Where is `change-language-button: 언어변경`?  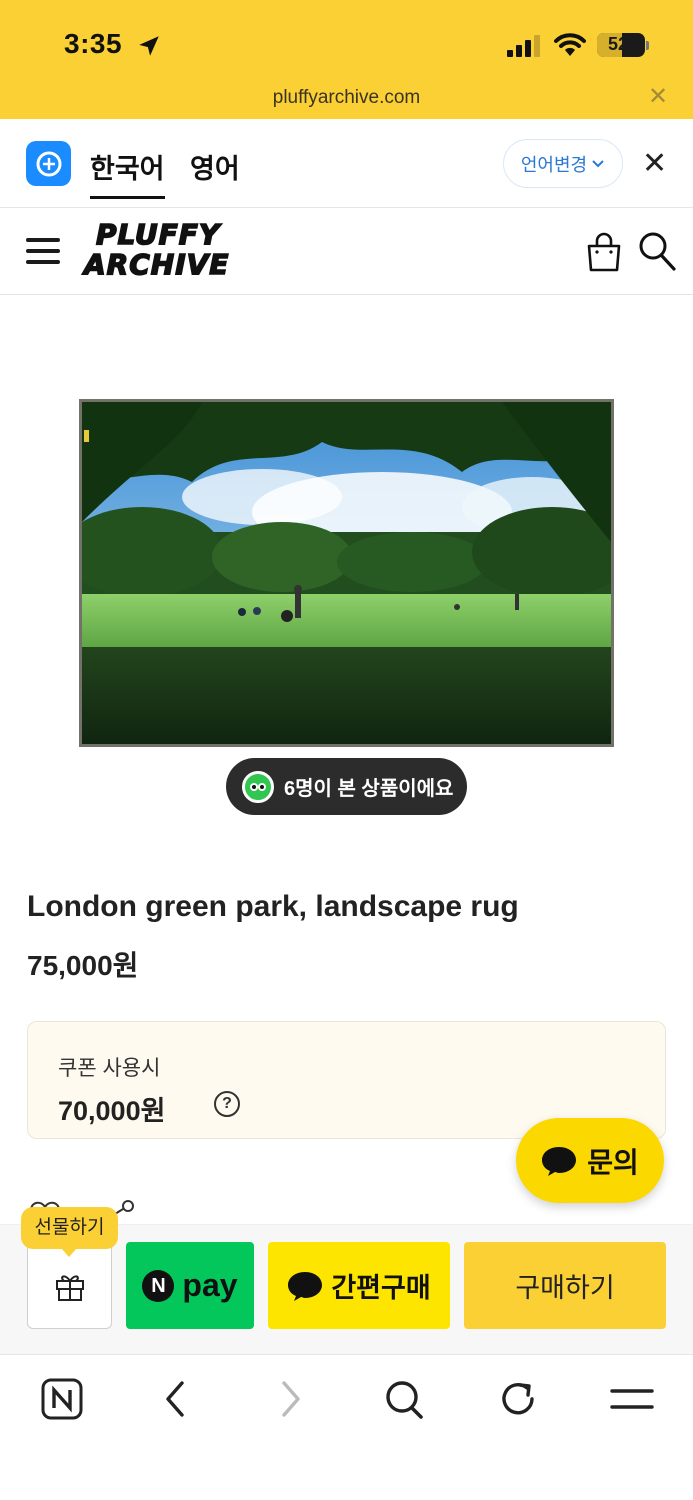 change-language-button: 언어변경 is located at coordinates (563, 163).